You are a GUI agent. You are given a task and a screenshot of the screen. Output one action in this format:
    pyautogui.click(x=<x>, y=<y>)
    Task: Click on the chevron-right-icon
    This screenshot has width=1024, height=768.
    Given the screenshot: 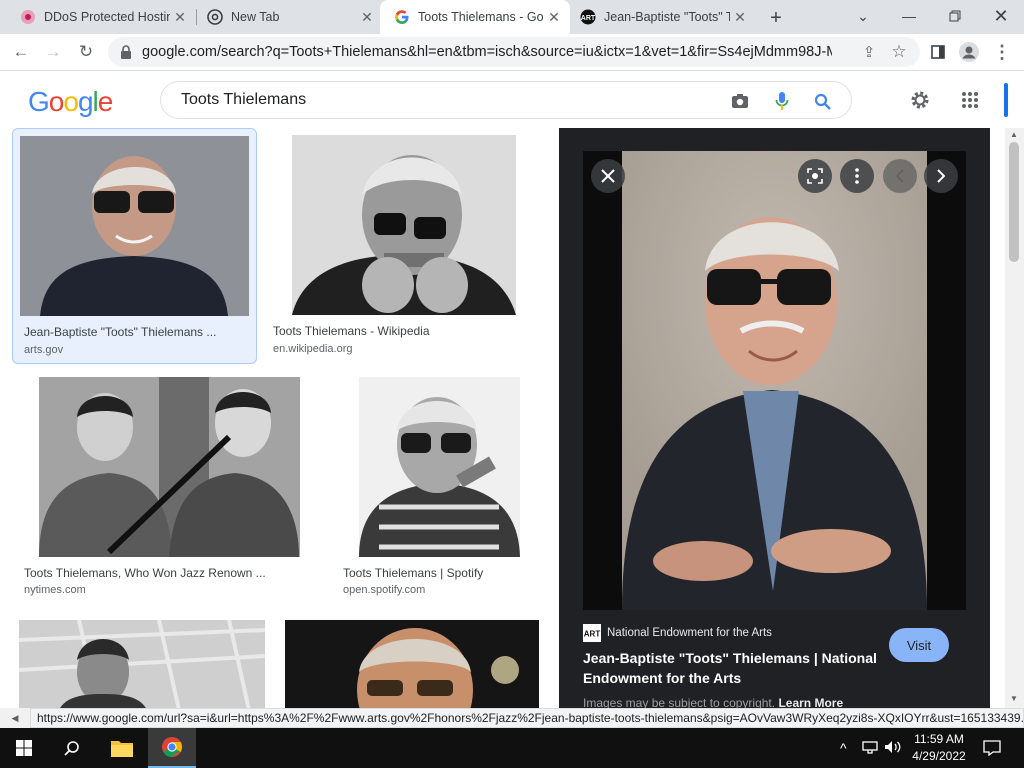 What is the action you would take?
    pyautogui.click(x=941, y=176)
    